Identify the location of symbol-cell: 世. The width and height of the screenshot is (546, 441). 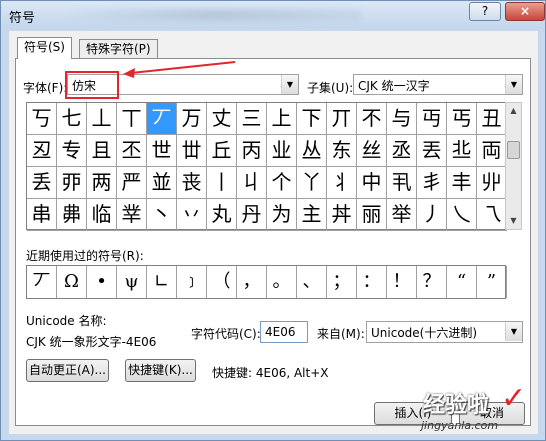
(162, 151).